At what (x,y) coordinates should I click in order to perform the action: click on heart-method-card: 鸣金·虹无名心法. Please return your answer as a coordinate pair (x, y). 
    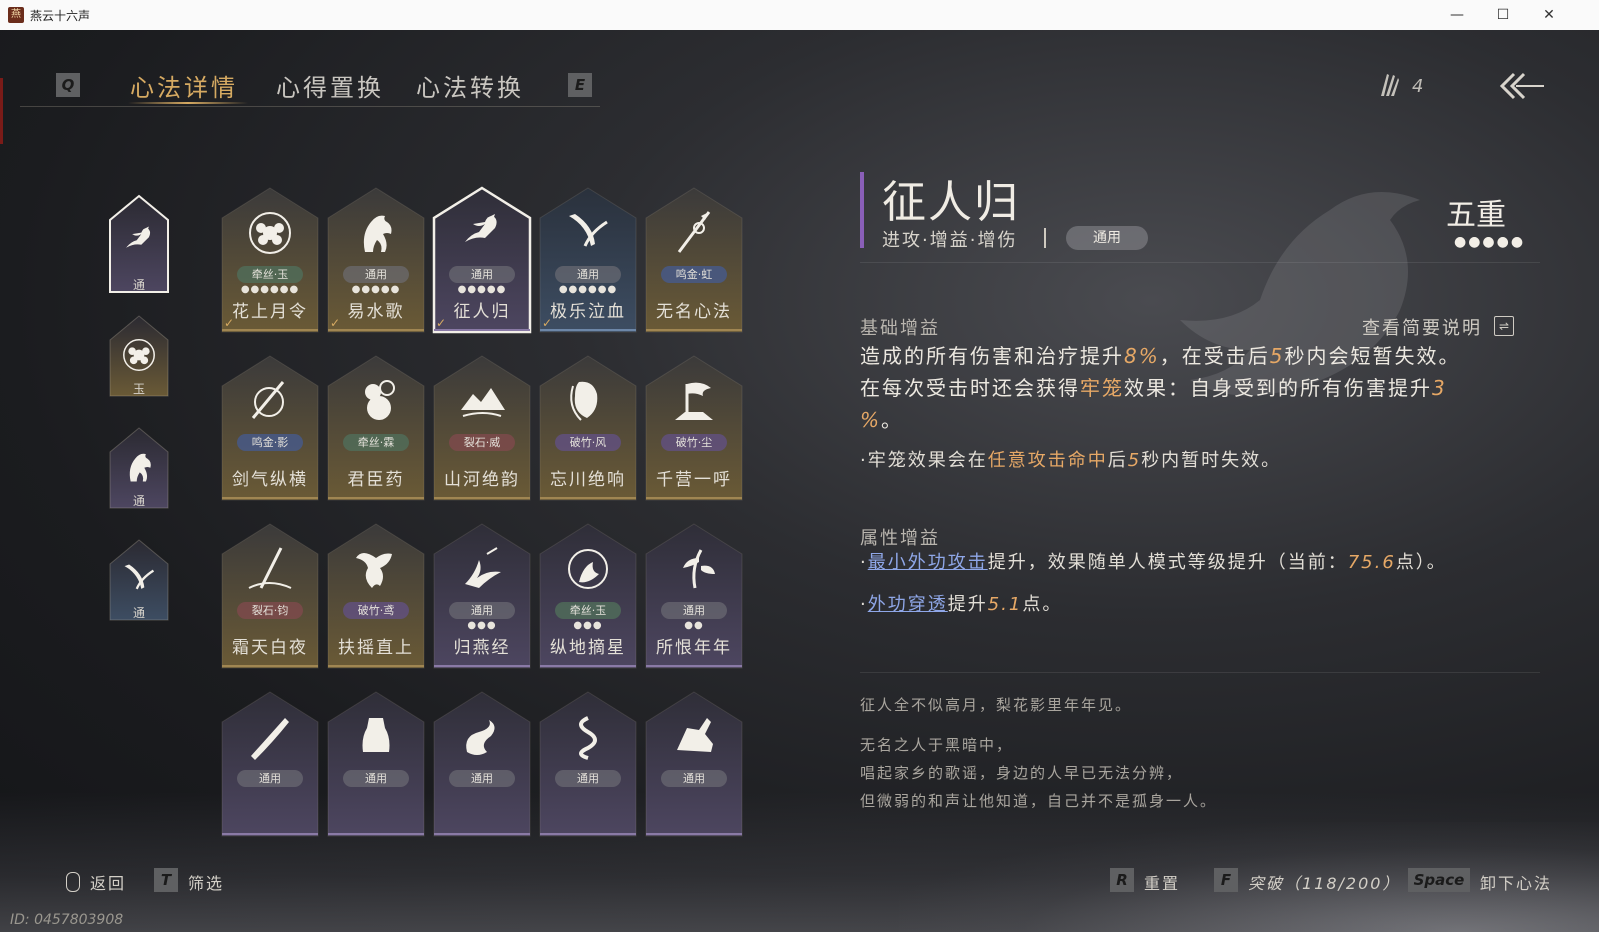
    Looking at the image, I should click on (694, 260).